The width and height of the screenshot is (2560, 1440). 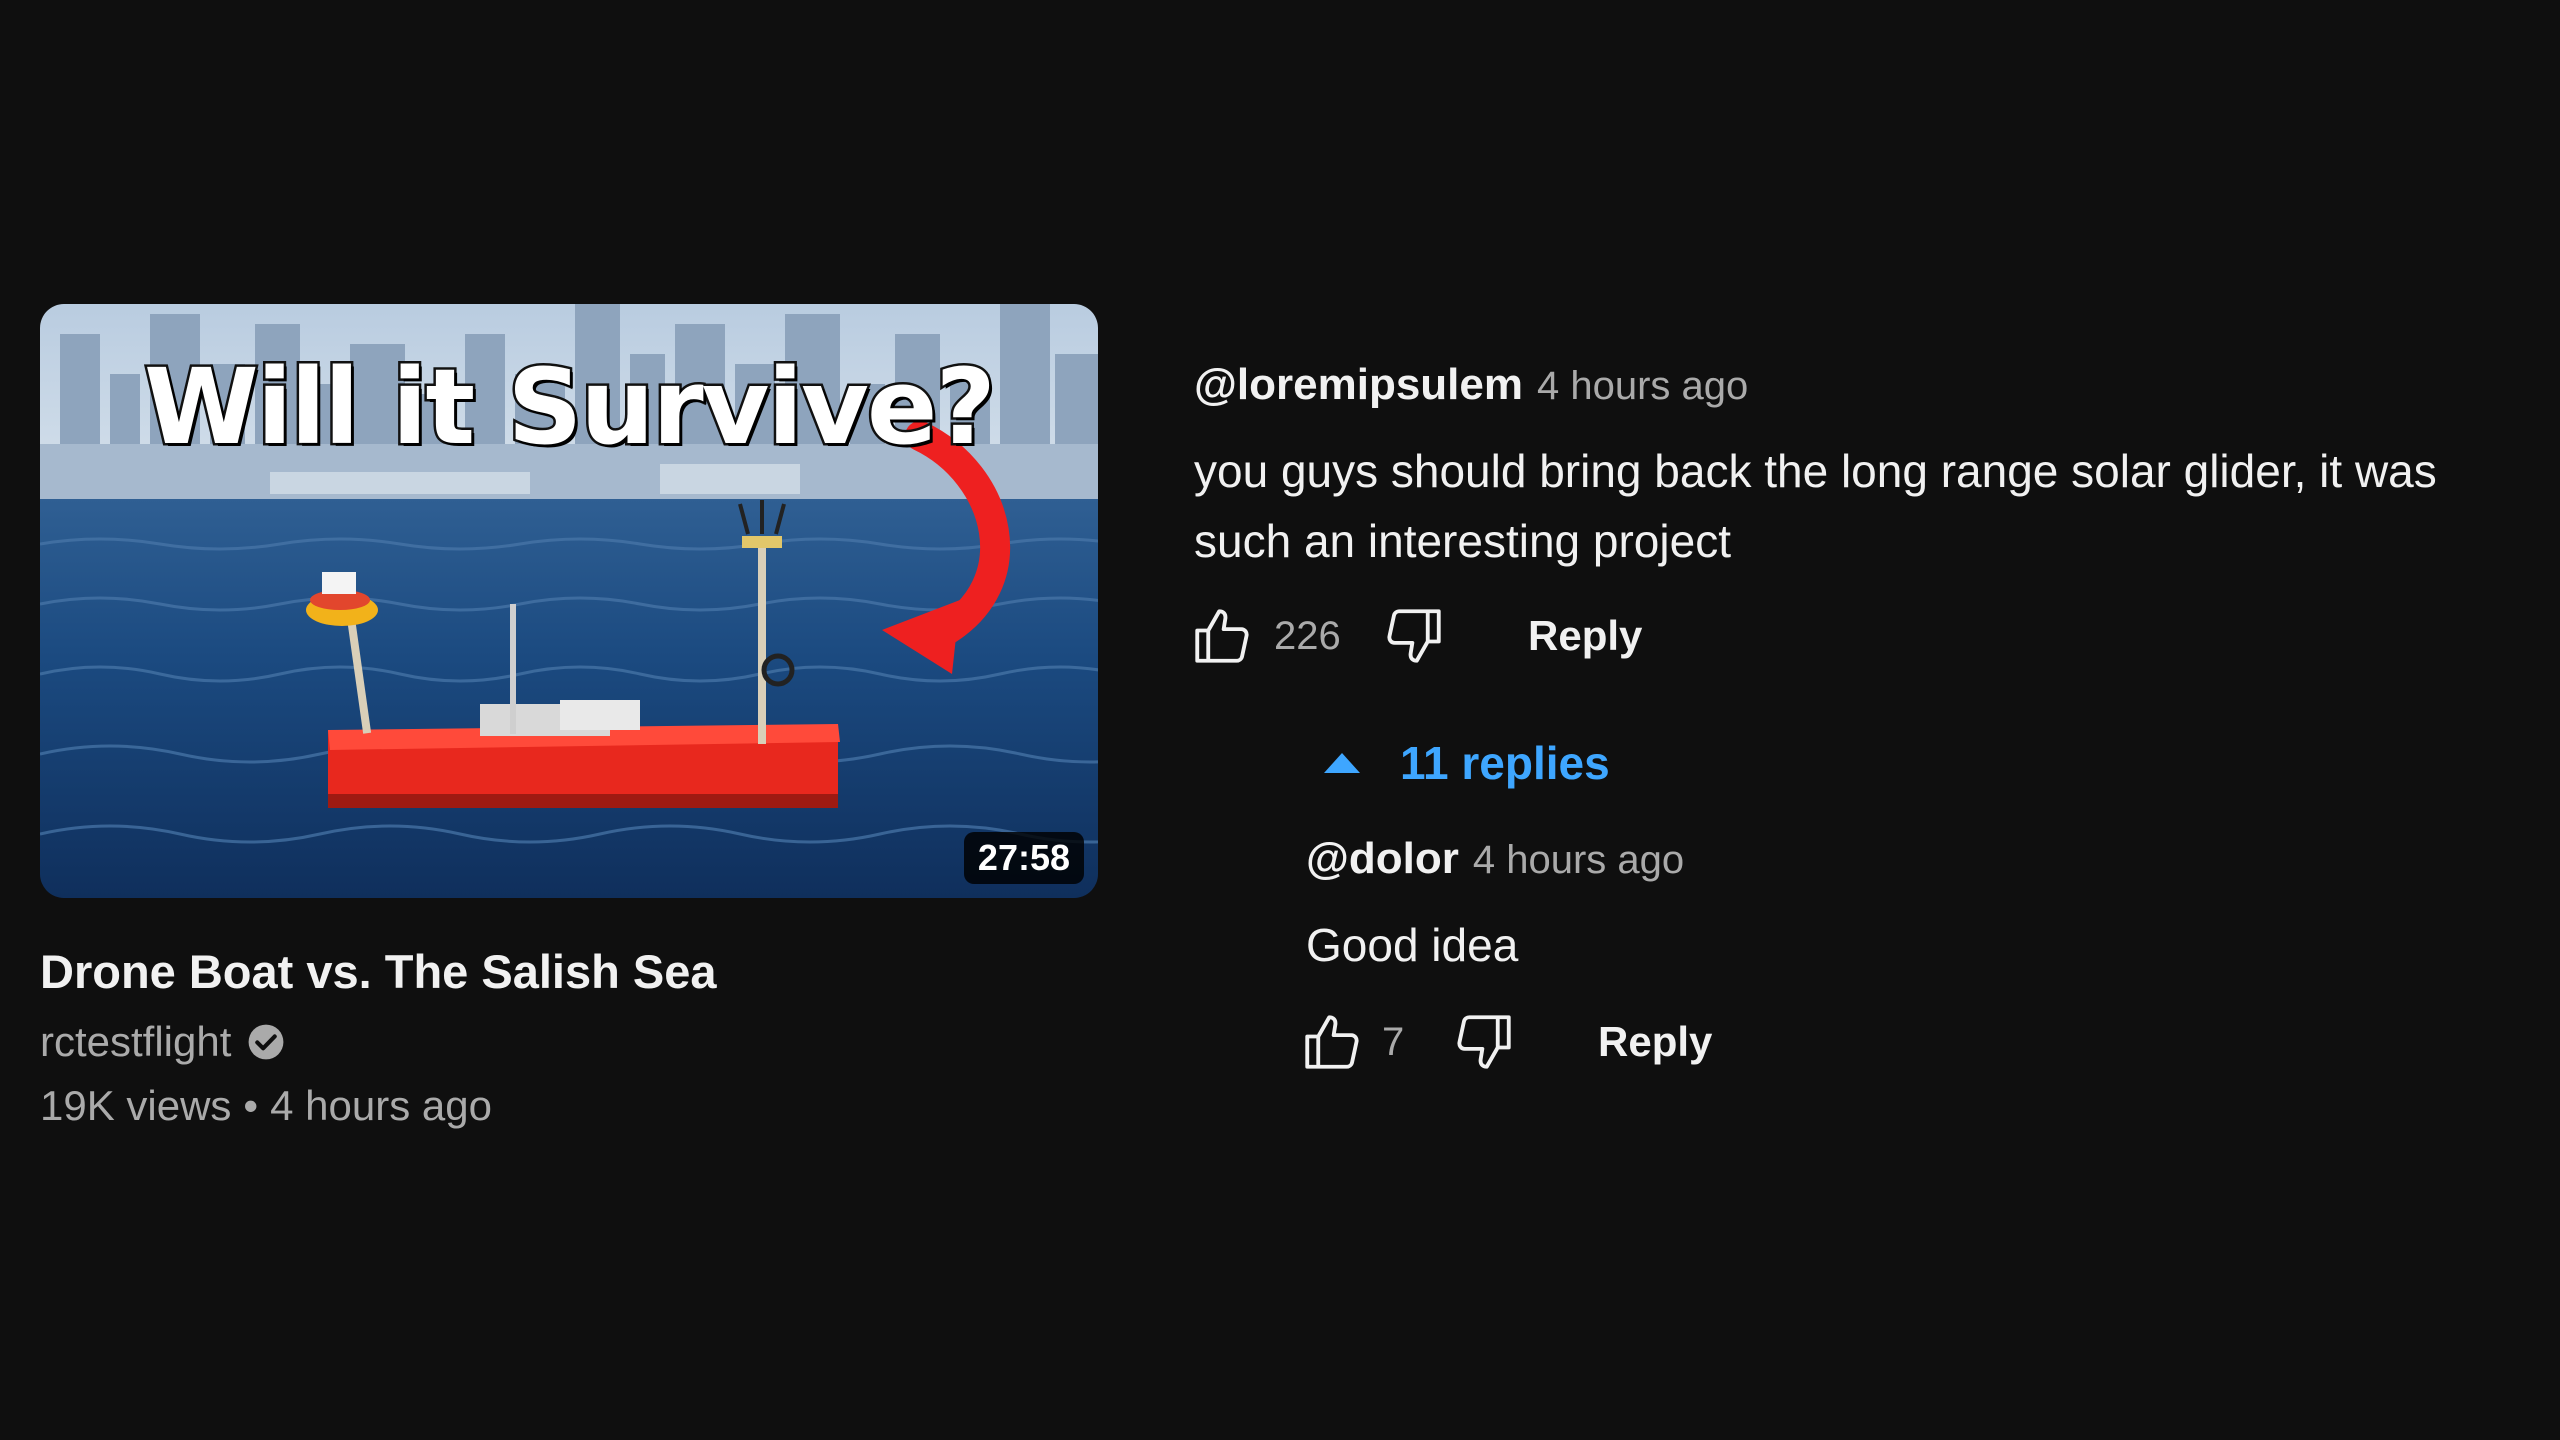 I want to click on dislike-button, so click(x=1414, y=636).